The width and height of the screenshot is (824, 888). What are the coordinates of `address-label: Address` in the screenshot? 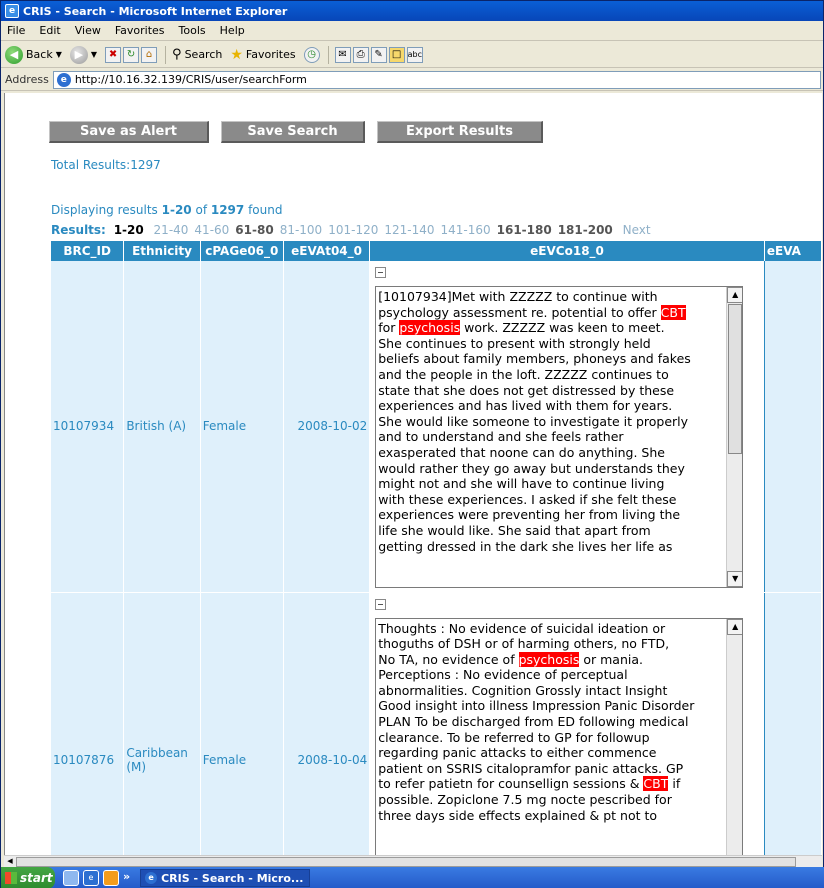 It's located at (27, 79).